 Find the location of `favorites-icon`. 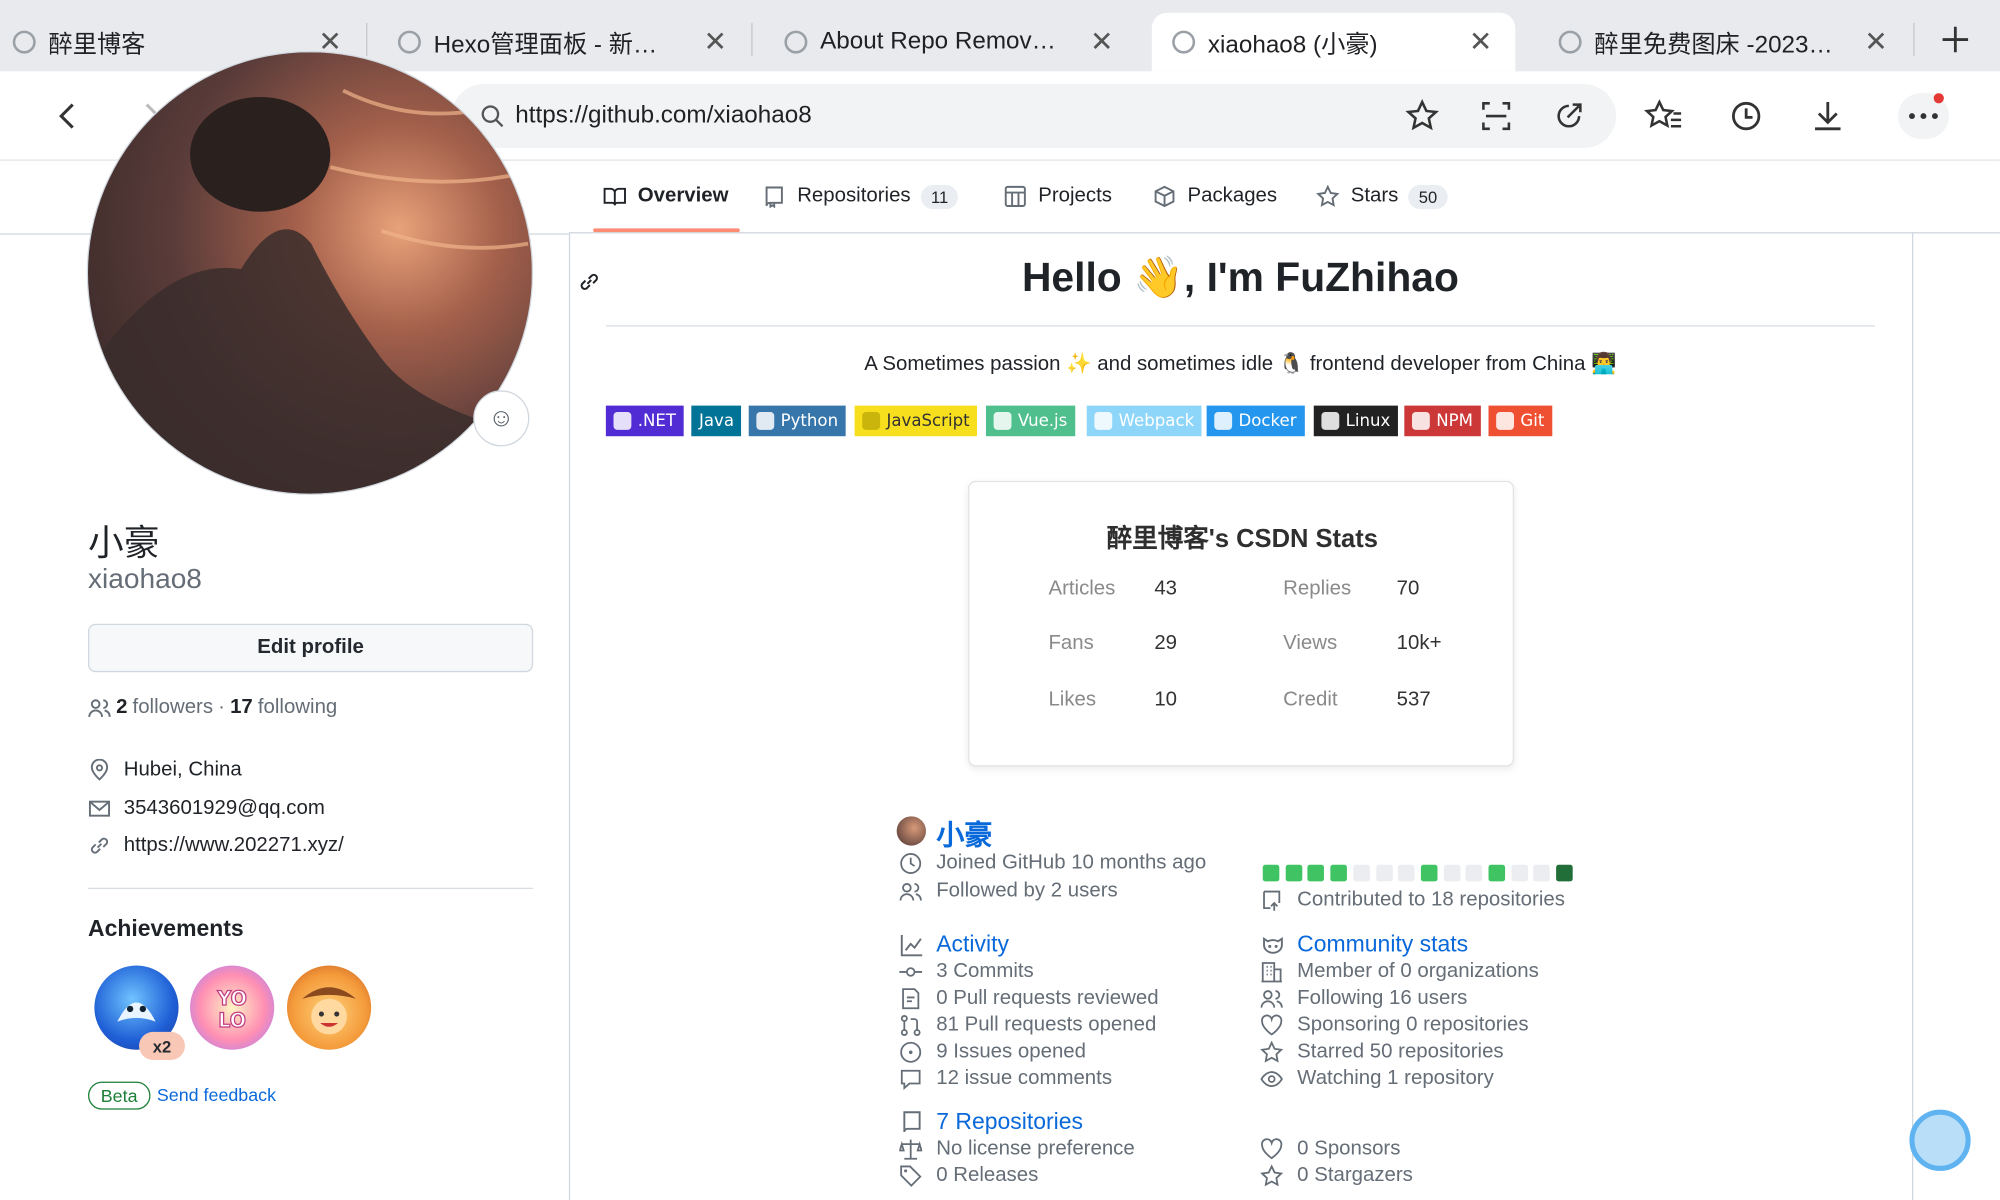

favorites-icon is located at coordinates (1664, 115).